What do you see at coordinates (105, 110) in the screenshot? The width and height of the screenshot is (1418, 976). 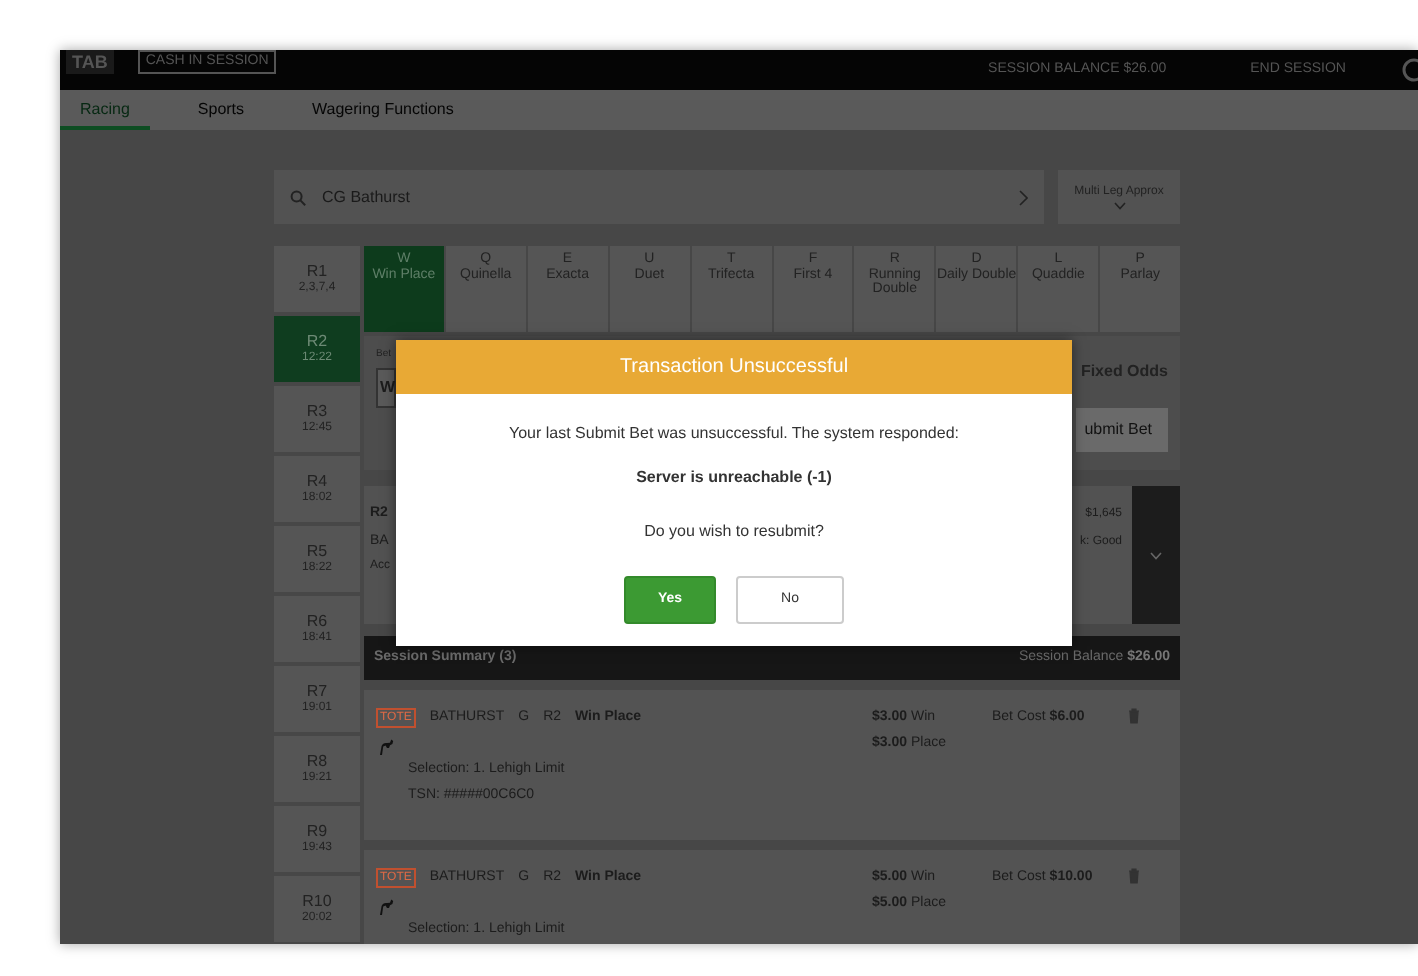 I see `nav-tab: Racing` at bounding box center [105, 110].